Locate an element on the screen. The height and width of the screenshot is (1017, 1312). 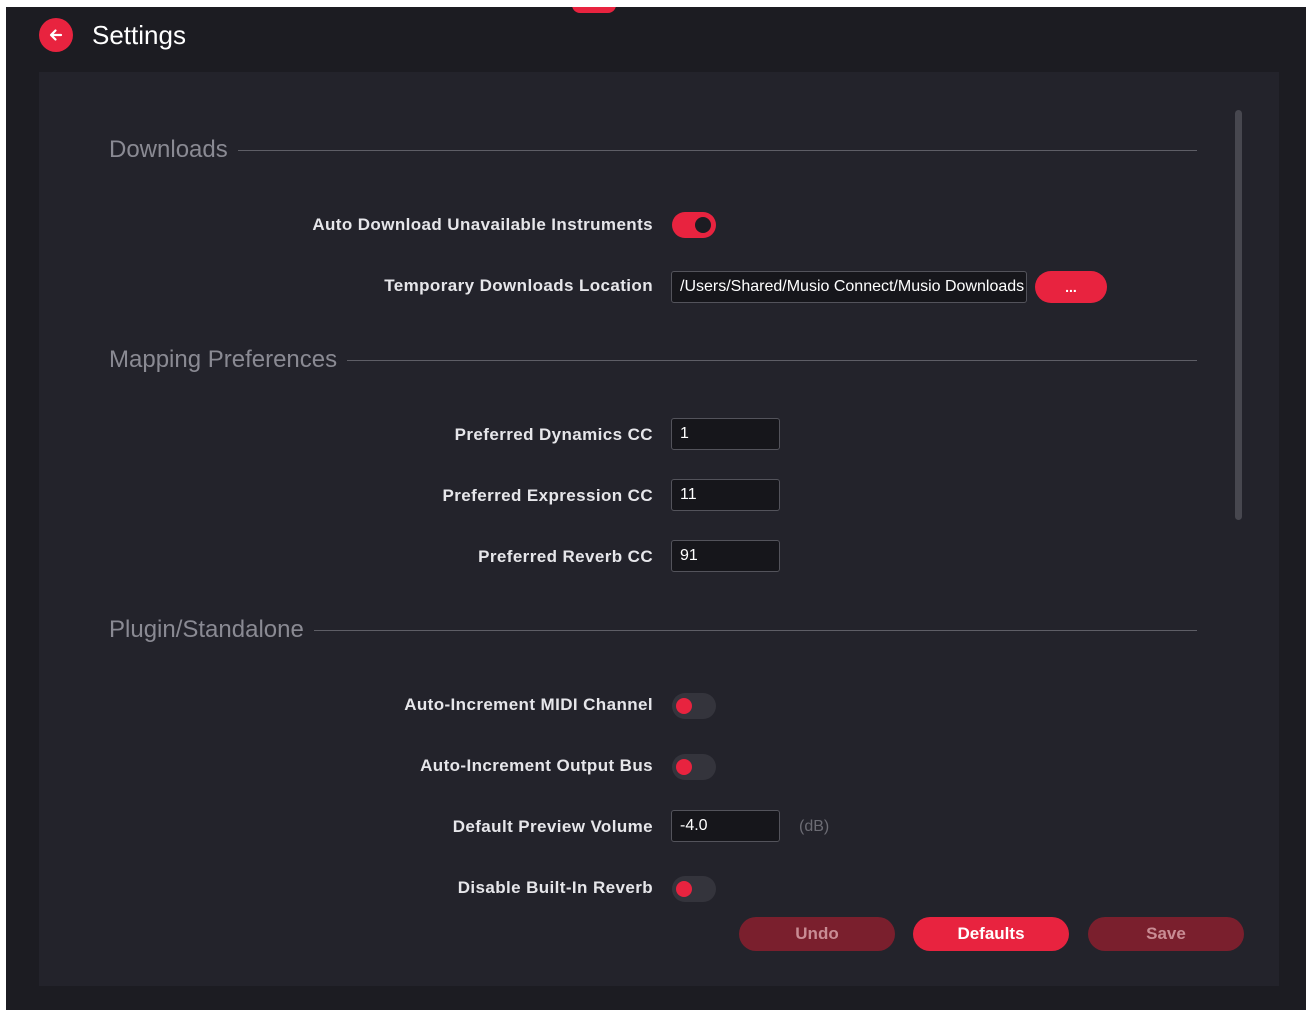
page-title: Settings is located at coordinates (139, 35).